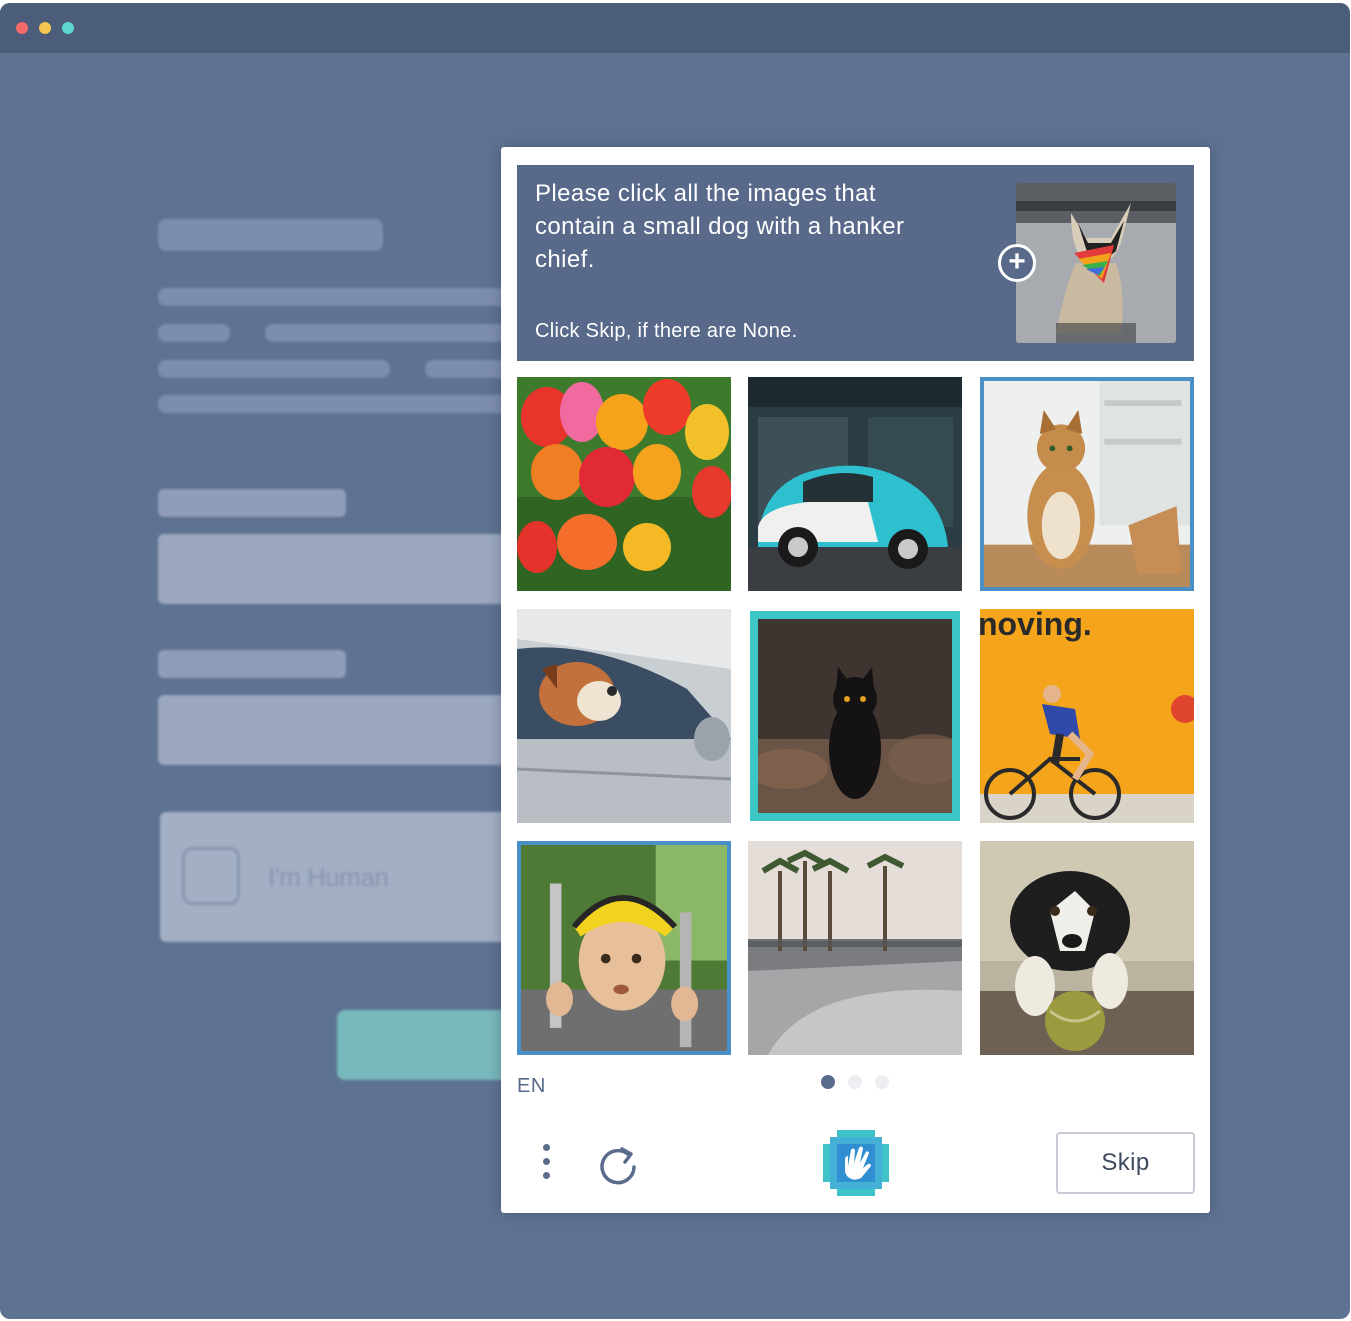 This screenshot has width=1351, height=1321. I want to click on human-checkbox-label: I'm Human, so click(328, 877).